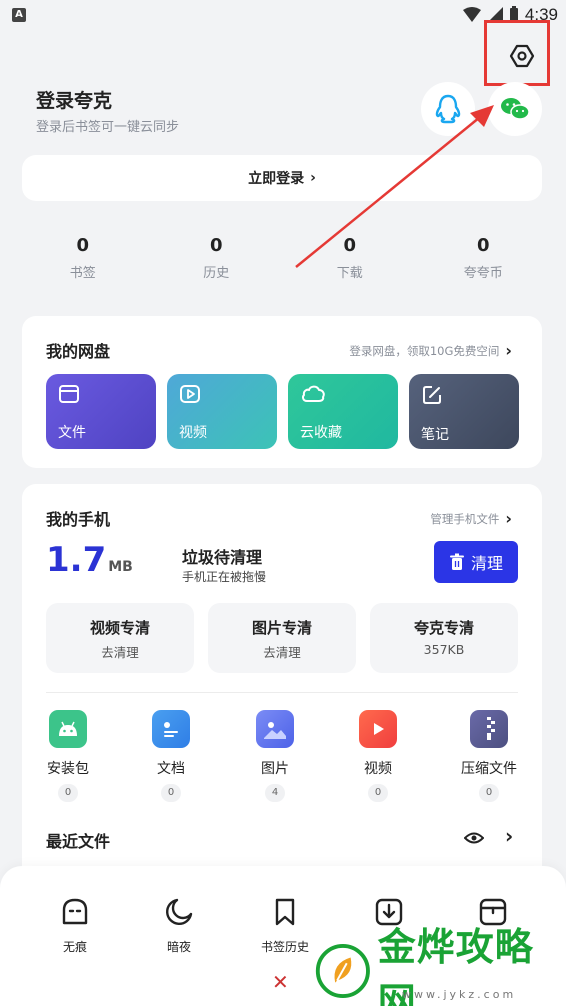 This screenshot has height=1006, width=566. What do you see at coordinates (465, 518) in the screenshot?
I see `manage-files-label: 管理手机文件` at bounding box center [465, 518].